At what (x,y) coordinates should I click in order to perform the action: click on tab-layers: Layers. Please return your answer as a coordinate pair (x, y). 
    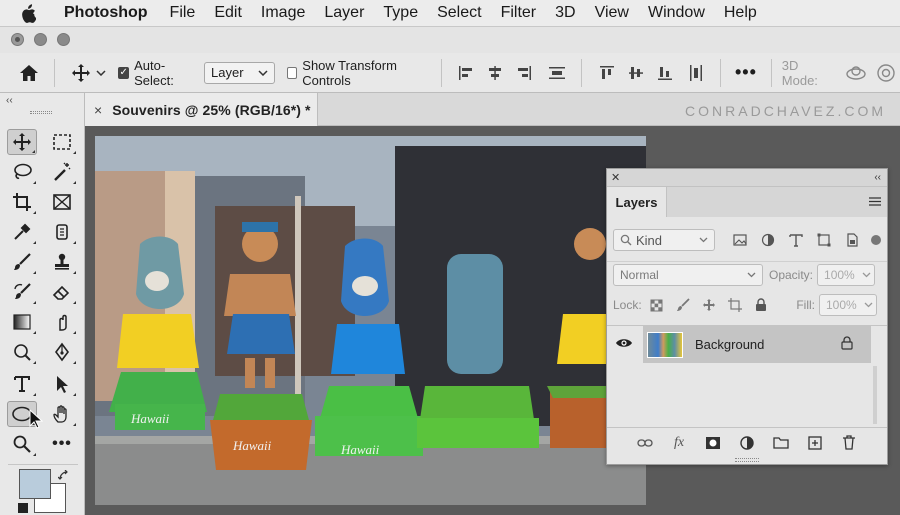
    Looking at the image, I should click on (637, 202).